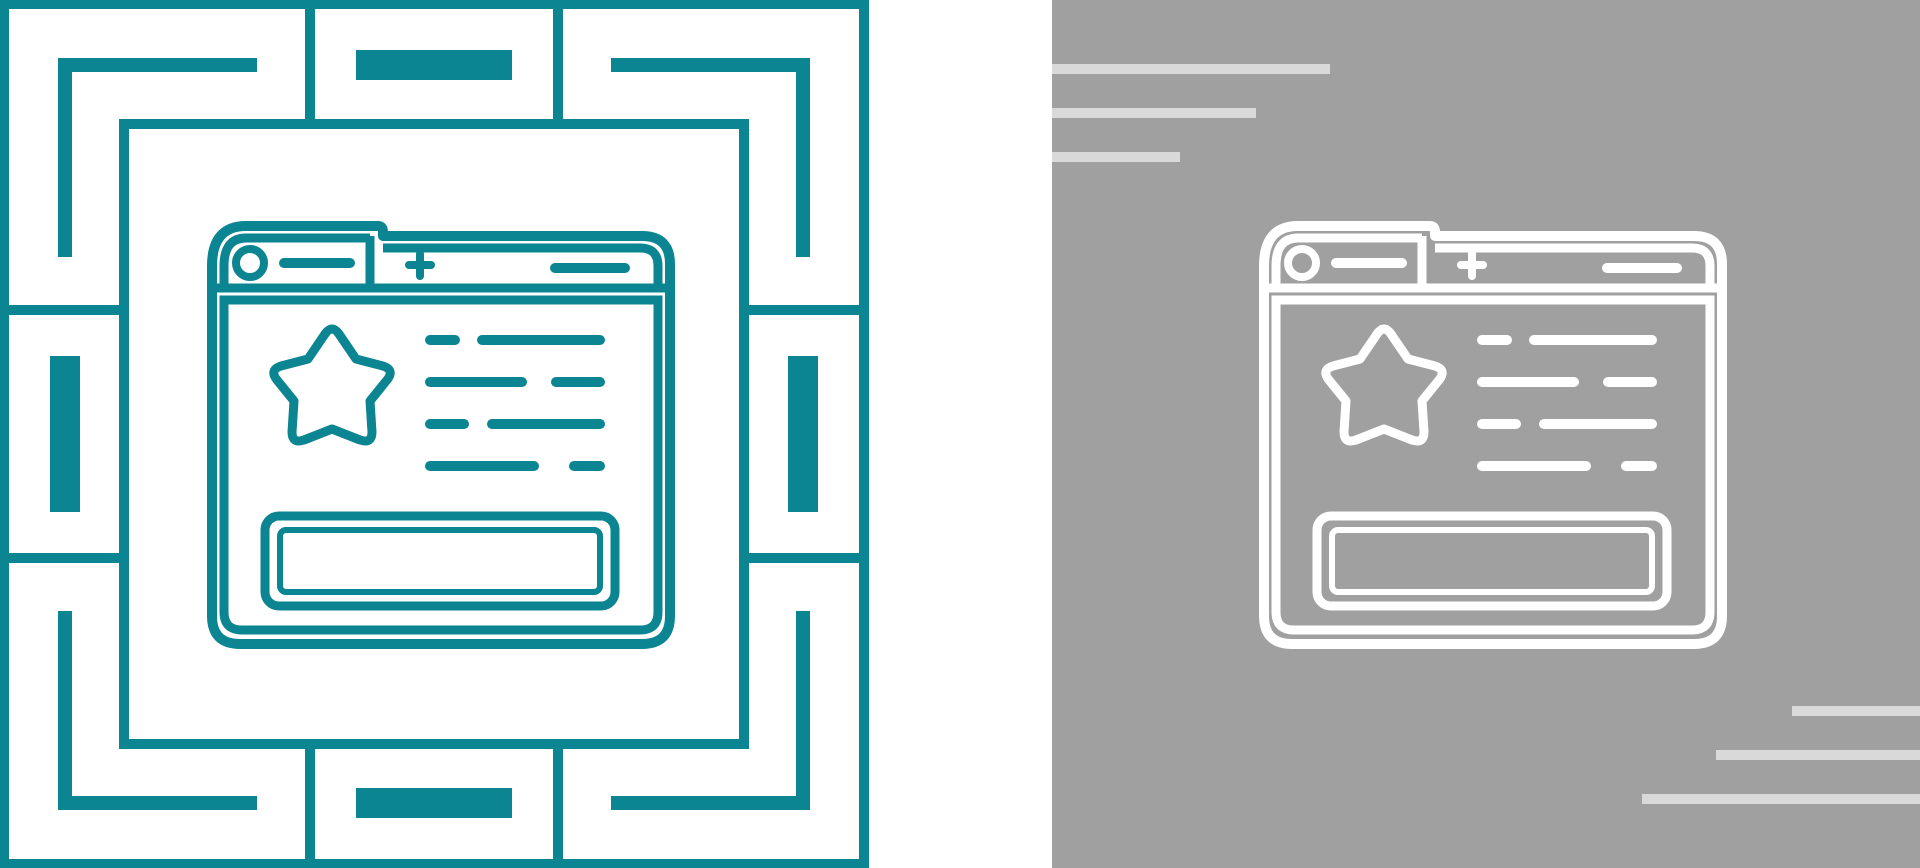 The image size is (1920, 868). I want to click on bar-right, so click(803, 434).